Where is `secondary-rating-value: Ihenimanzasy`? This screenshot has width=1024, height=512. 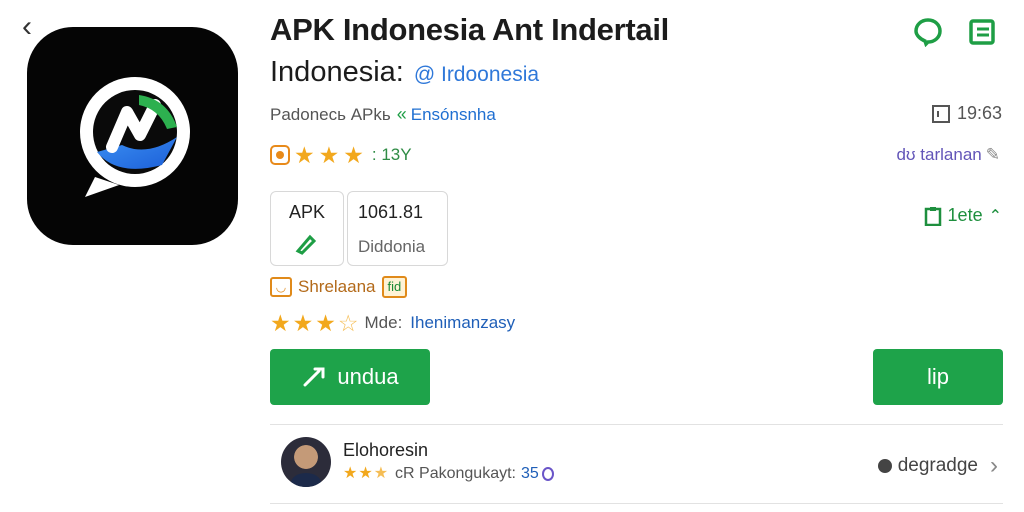 secondary-rating-value: Ihenimanzasy is located at coordinates (462, 323).